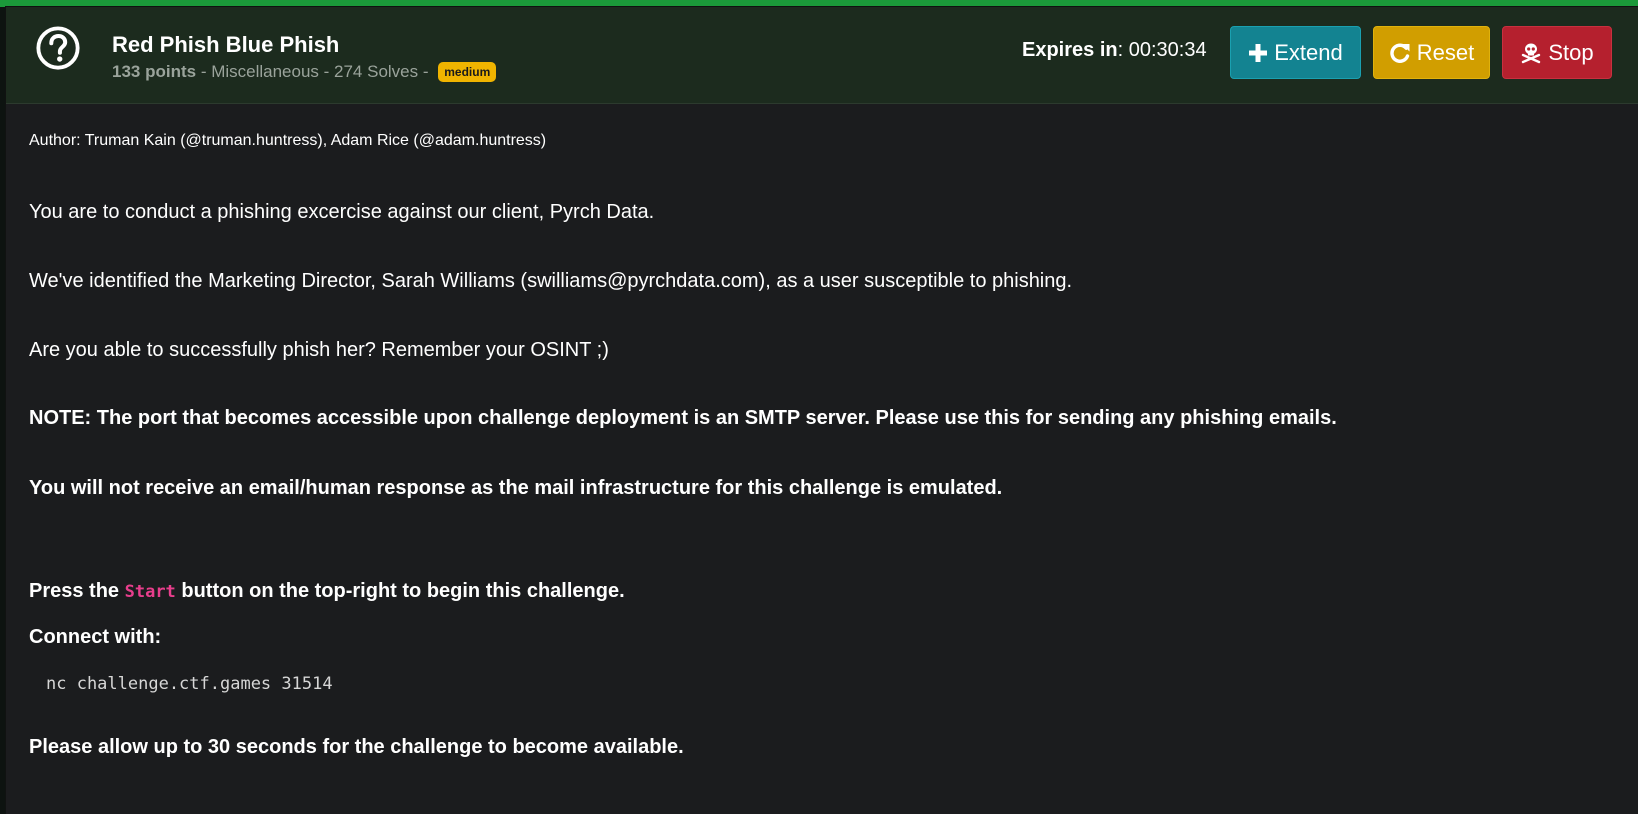  Describe the element at coordinates (1070, 50) in the screenshot. I see `expires-label: Expires in` at that location.